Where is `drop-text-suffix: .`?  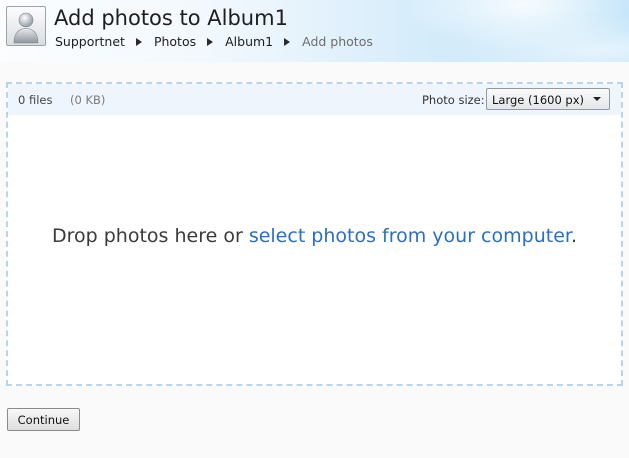
drop-text-suffix: . is located at coordinates (573, 236).